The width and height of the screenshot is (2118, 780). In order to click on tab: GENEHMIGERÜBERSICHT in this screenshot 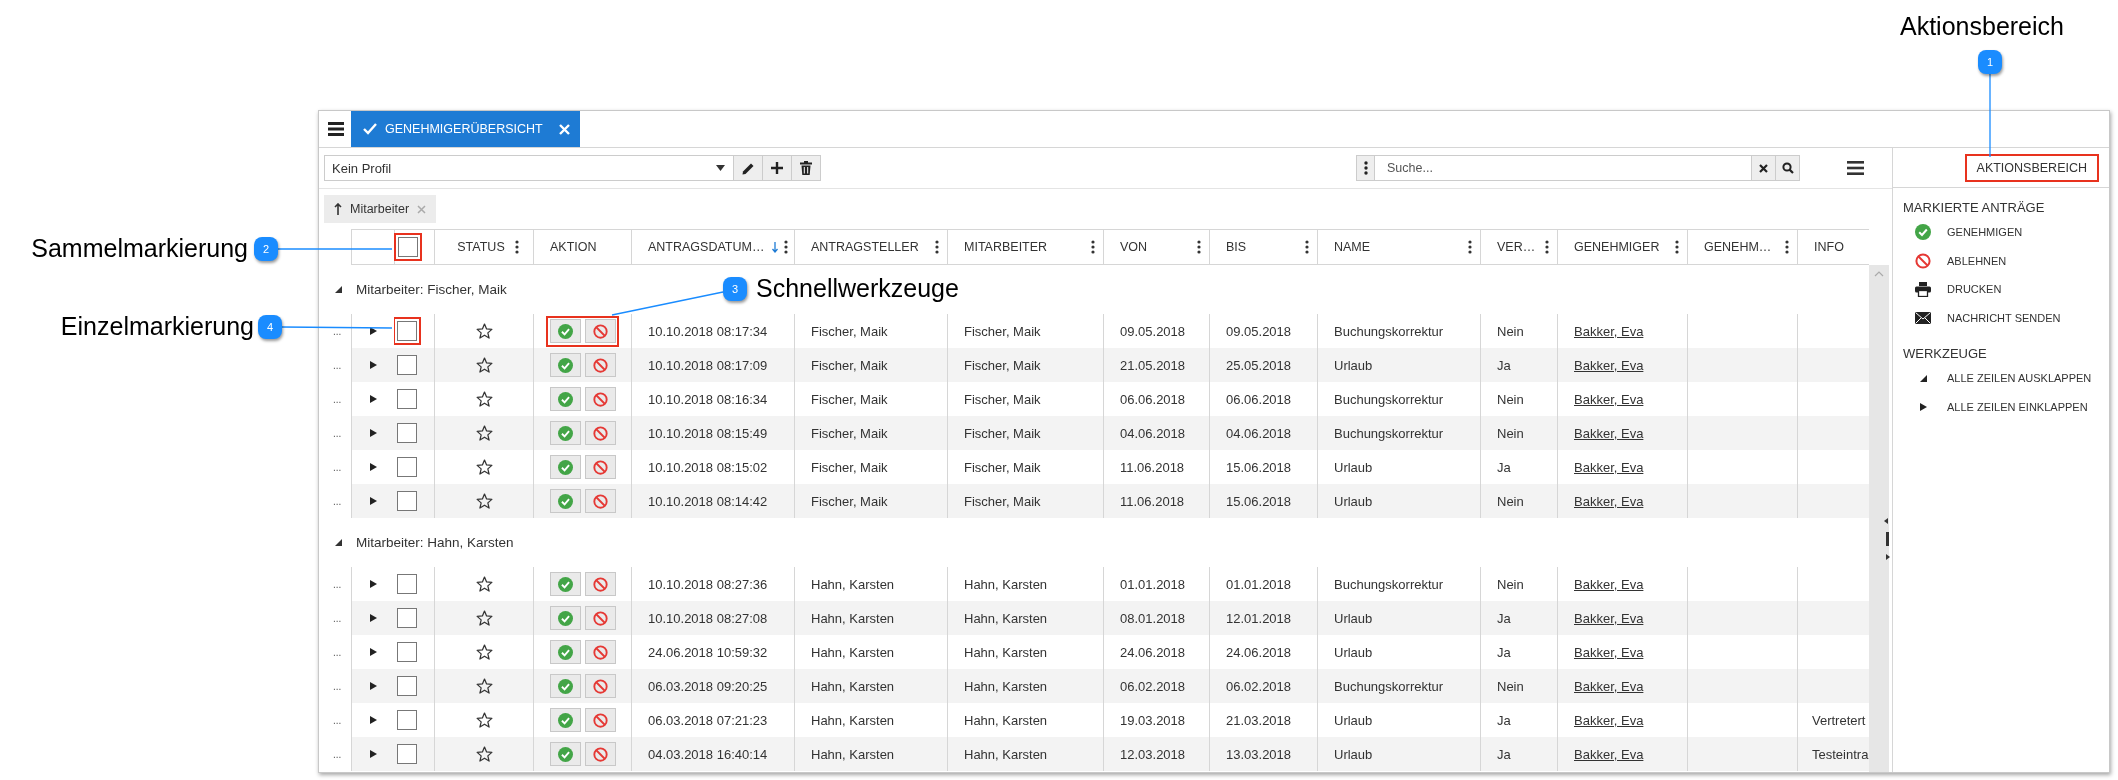, I will do `click(465, 129)`.